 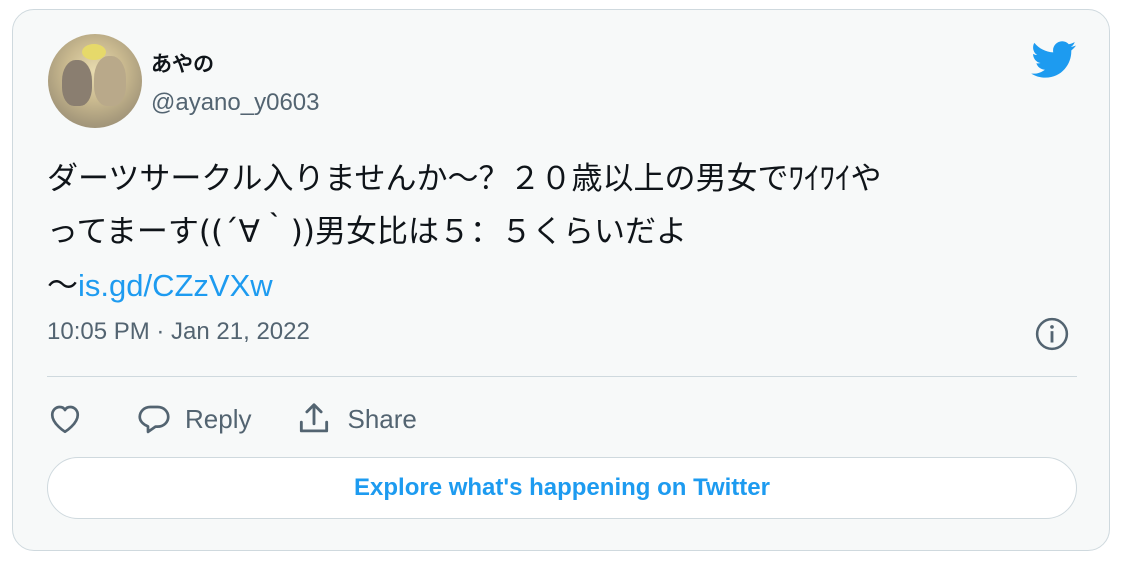 I want to click on tweet-text-line-2: ってまーす((´∀｀))男女比は５：５くらいだよ, so click(x=367, y=232).